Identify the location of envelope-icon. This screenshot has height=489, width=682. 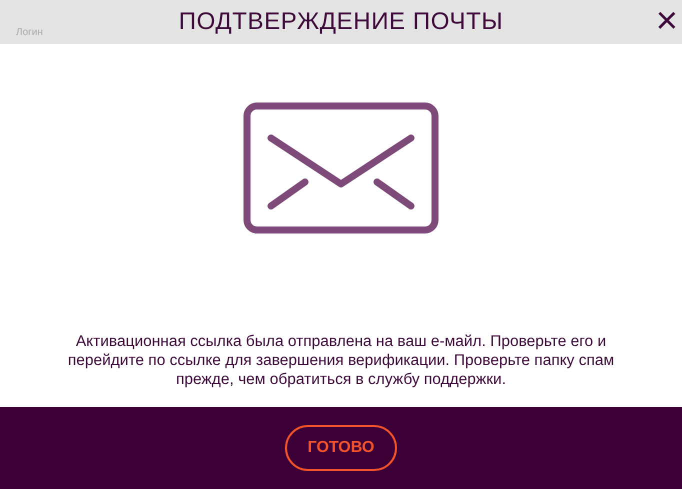
(341, 168).